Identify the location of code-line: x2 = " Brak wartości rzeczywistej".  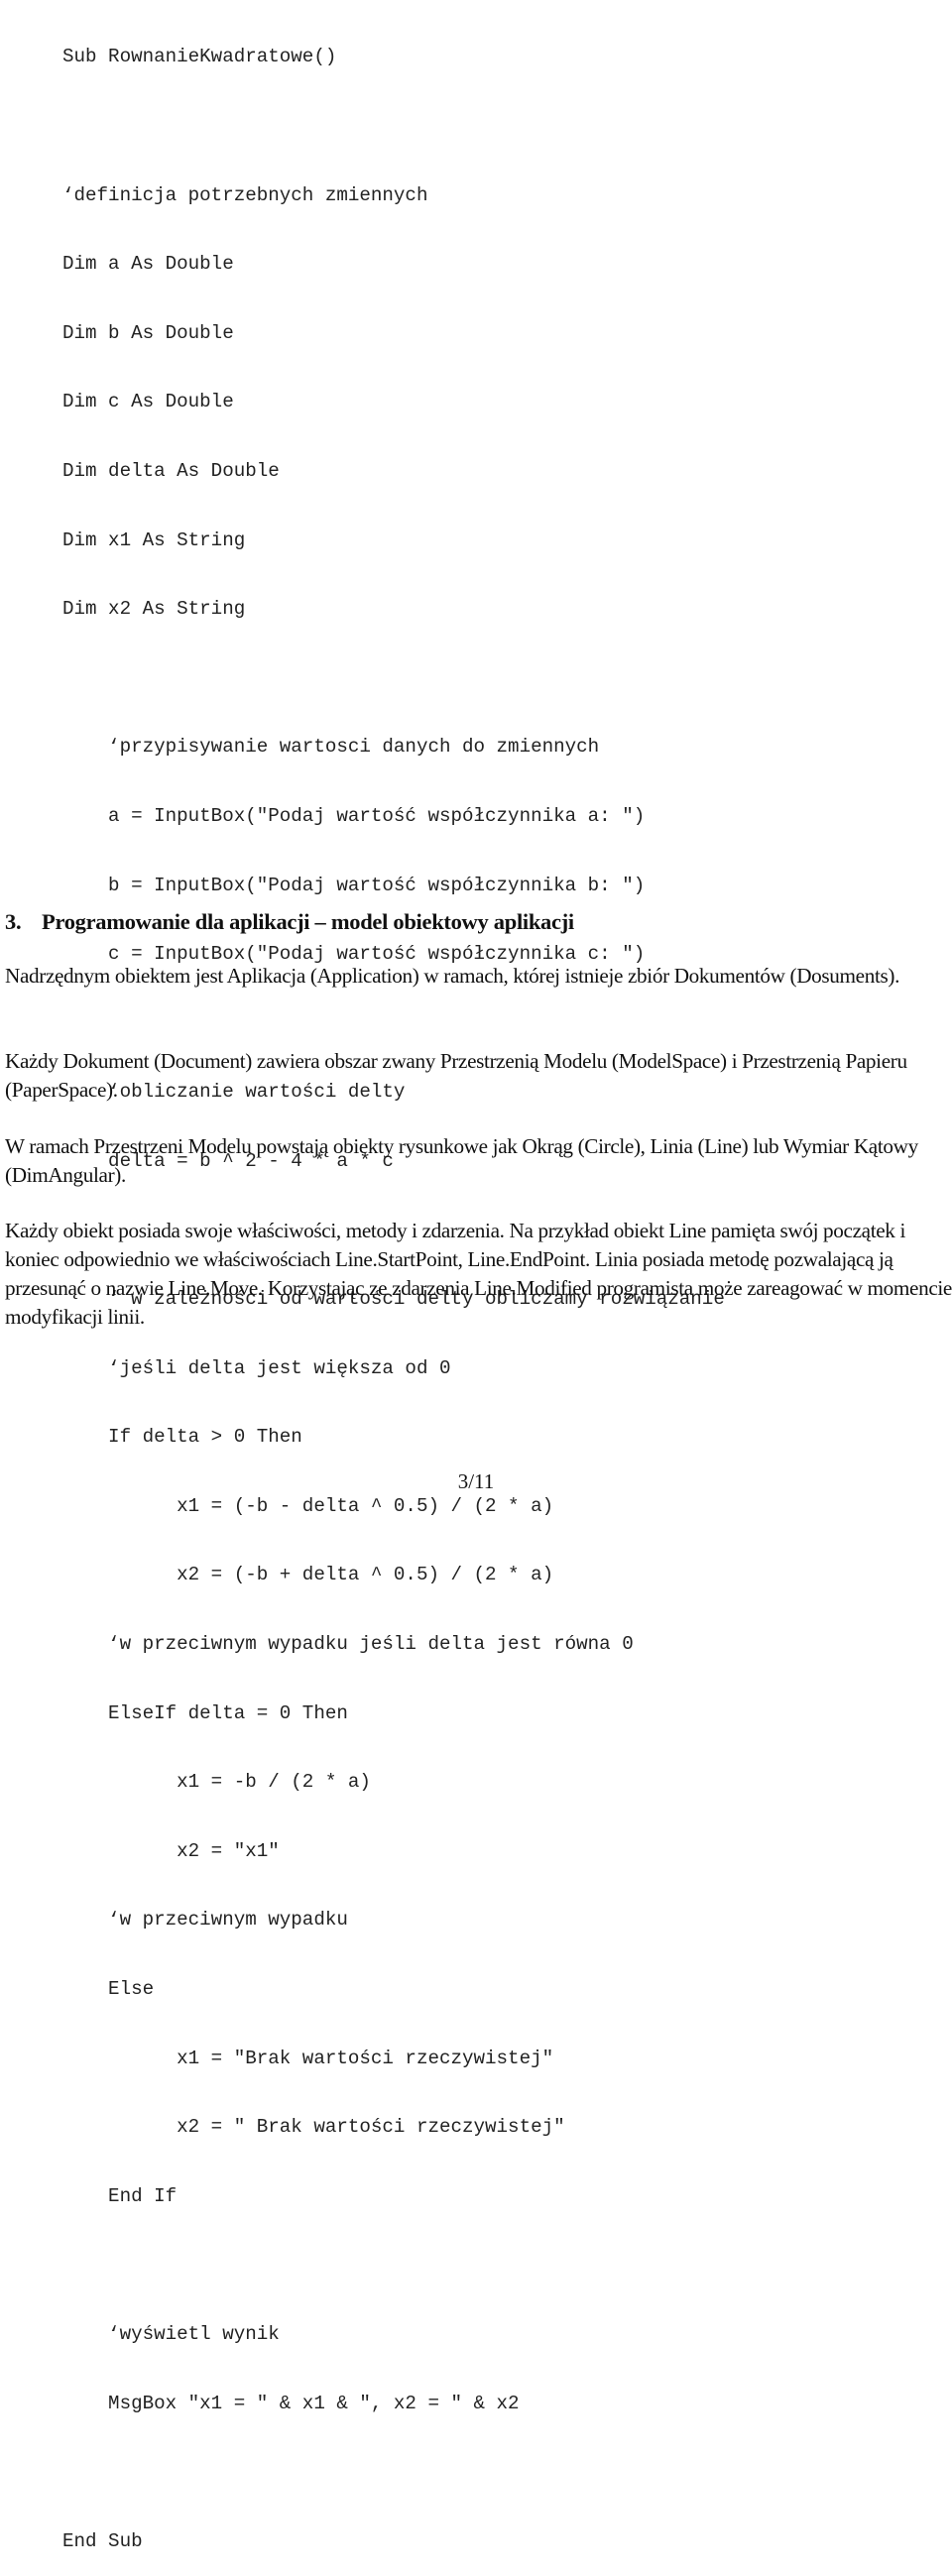
(313, 2127).